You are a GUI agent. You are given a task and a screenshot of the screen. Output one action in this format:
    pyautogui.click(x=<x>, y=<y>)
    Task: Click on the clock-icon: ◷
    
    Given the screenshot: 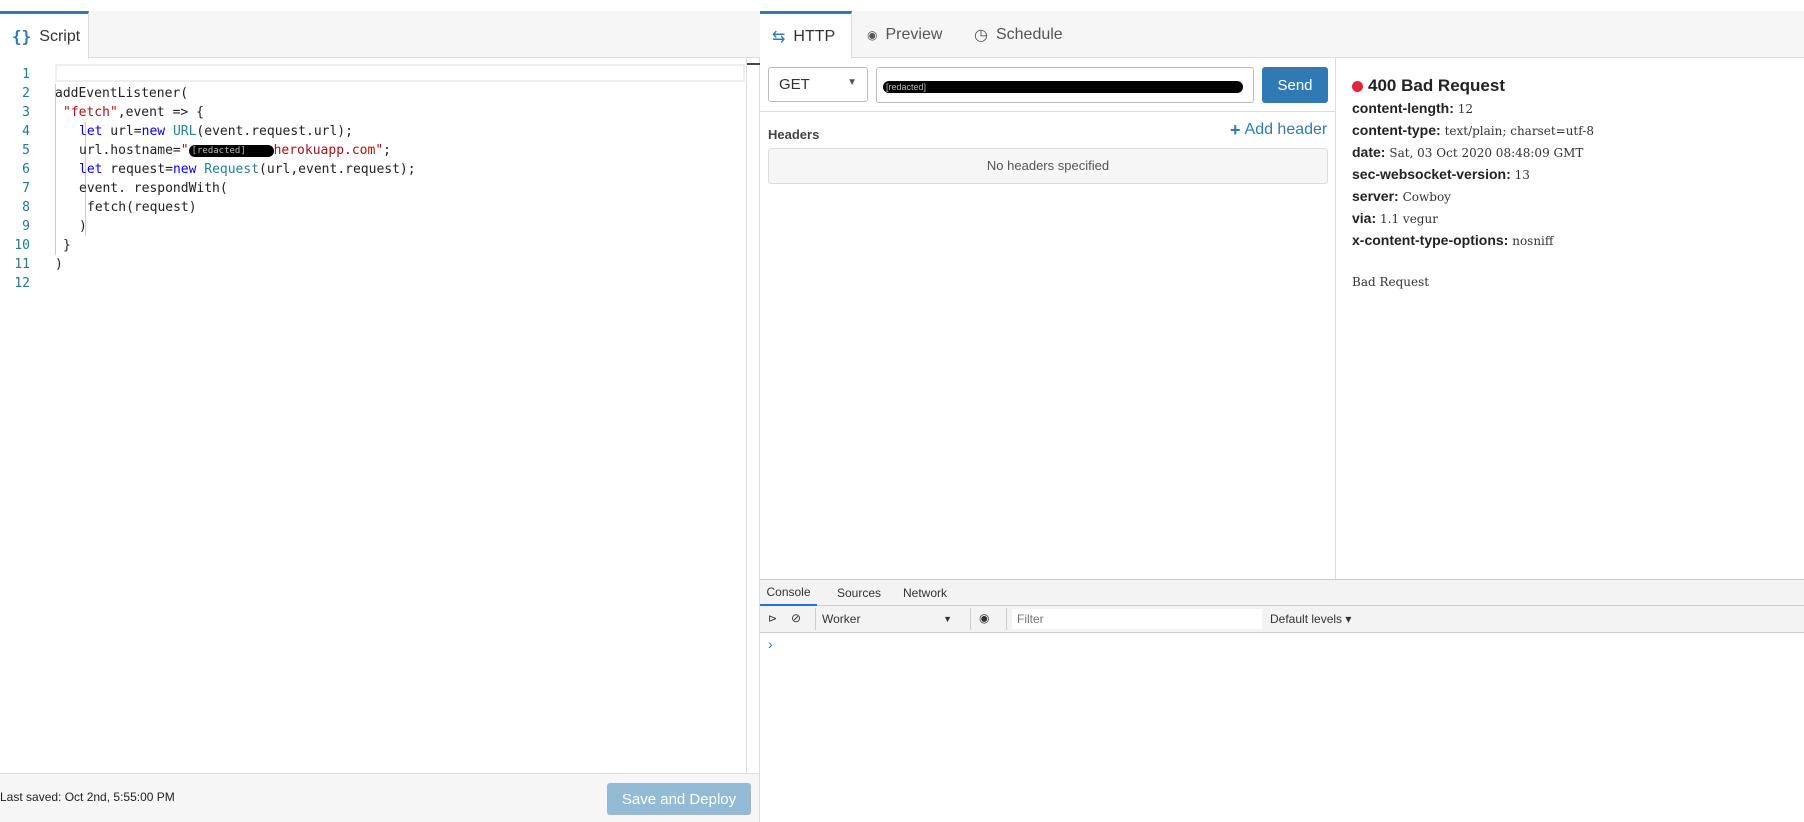 What is the action you would take?
    pyautogui.click(x=981, y=35)
    